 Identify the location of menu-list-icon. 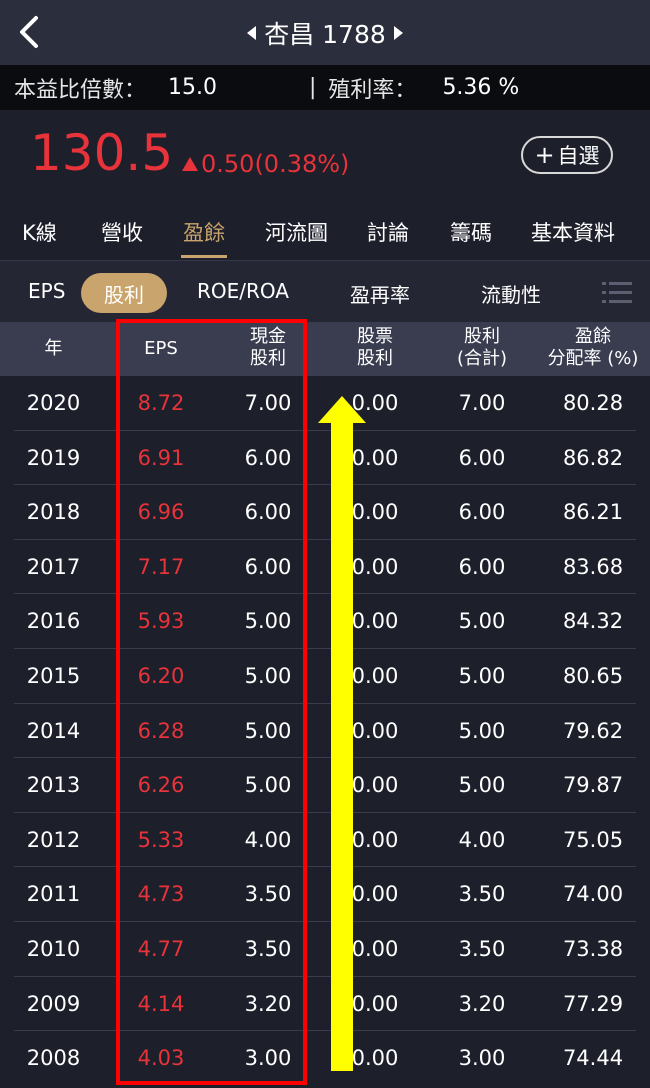
(617, 293).